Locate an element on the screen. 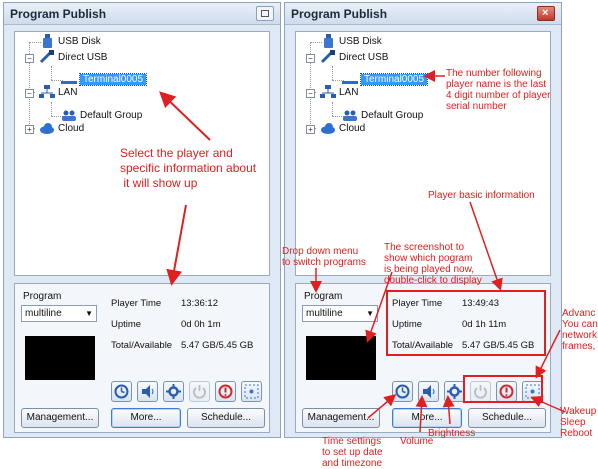 Image resolution: width=598 pixels, height=469 pixels. advanced-button is located at coordinates (251, 391).